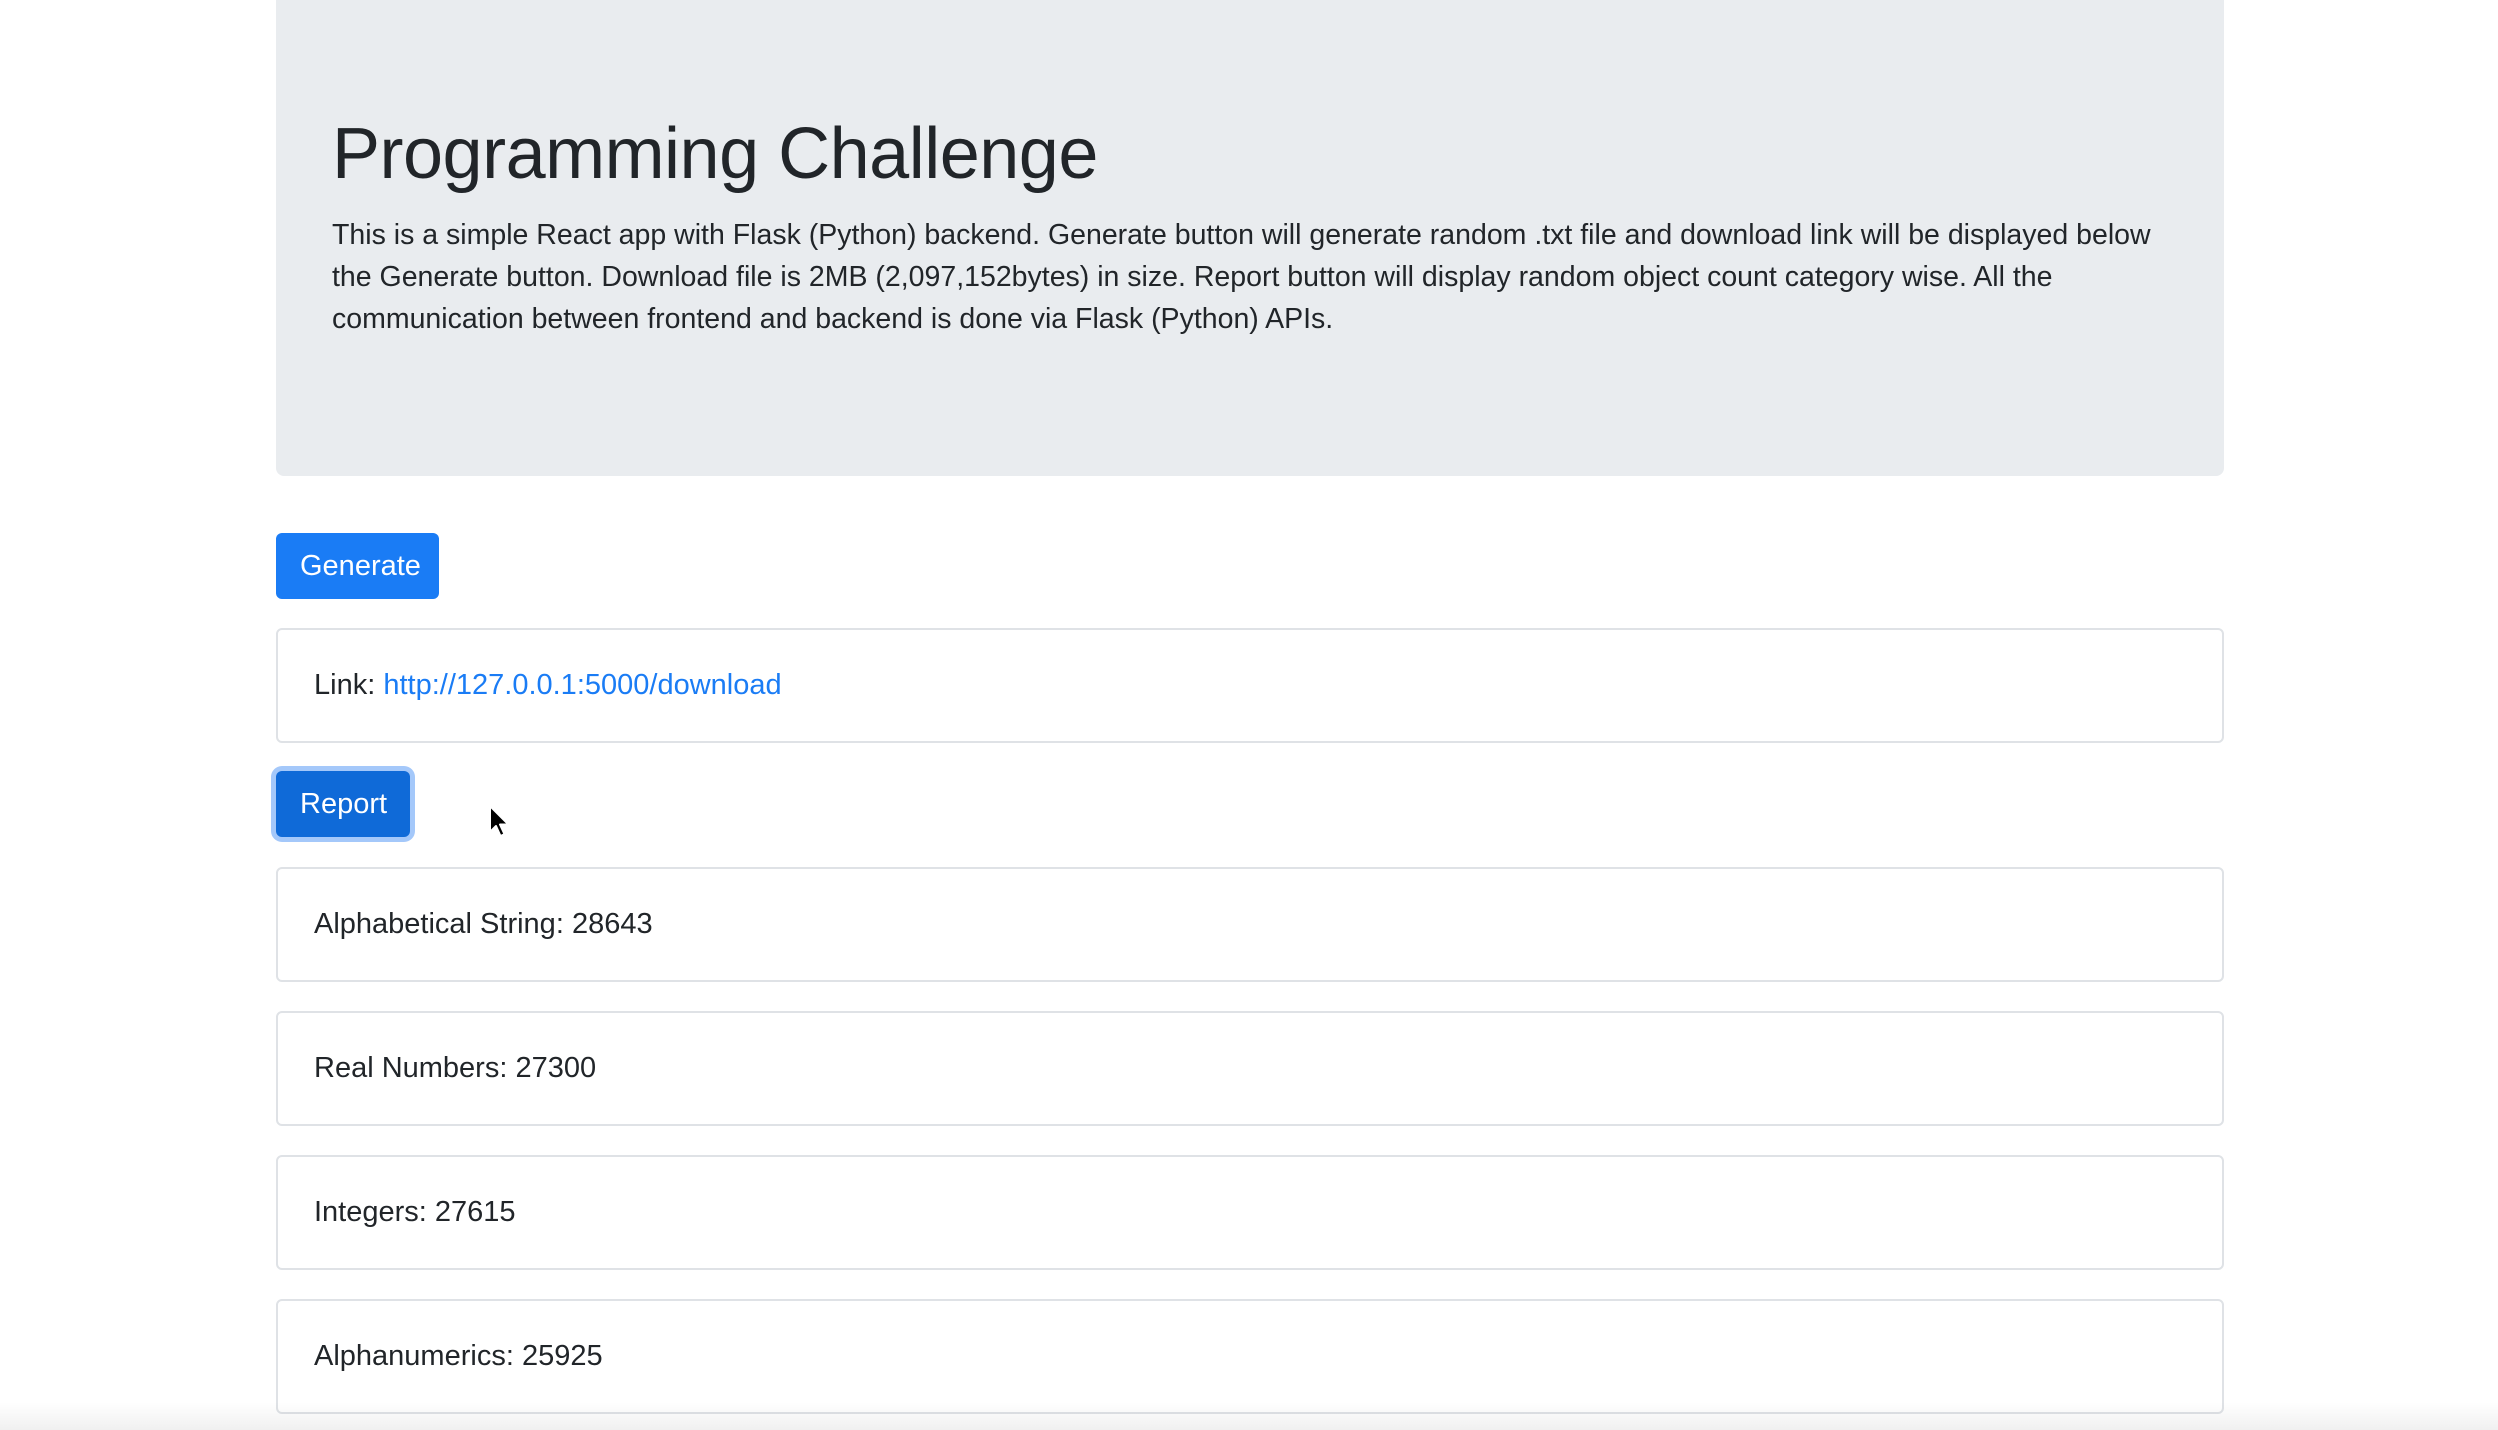 This screenshot has width=2498, height=1430. Describe the element at coordinates (562, 1356) in the screenshot. I see `report-item-count: 25925` at that location.